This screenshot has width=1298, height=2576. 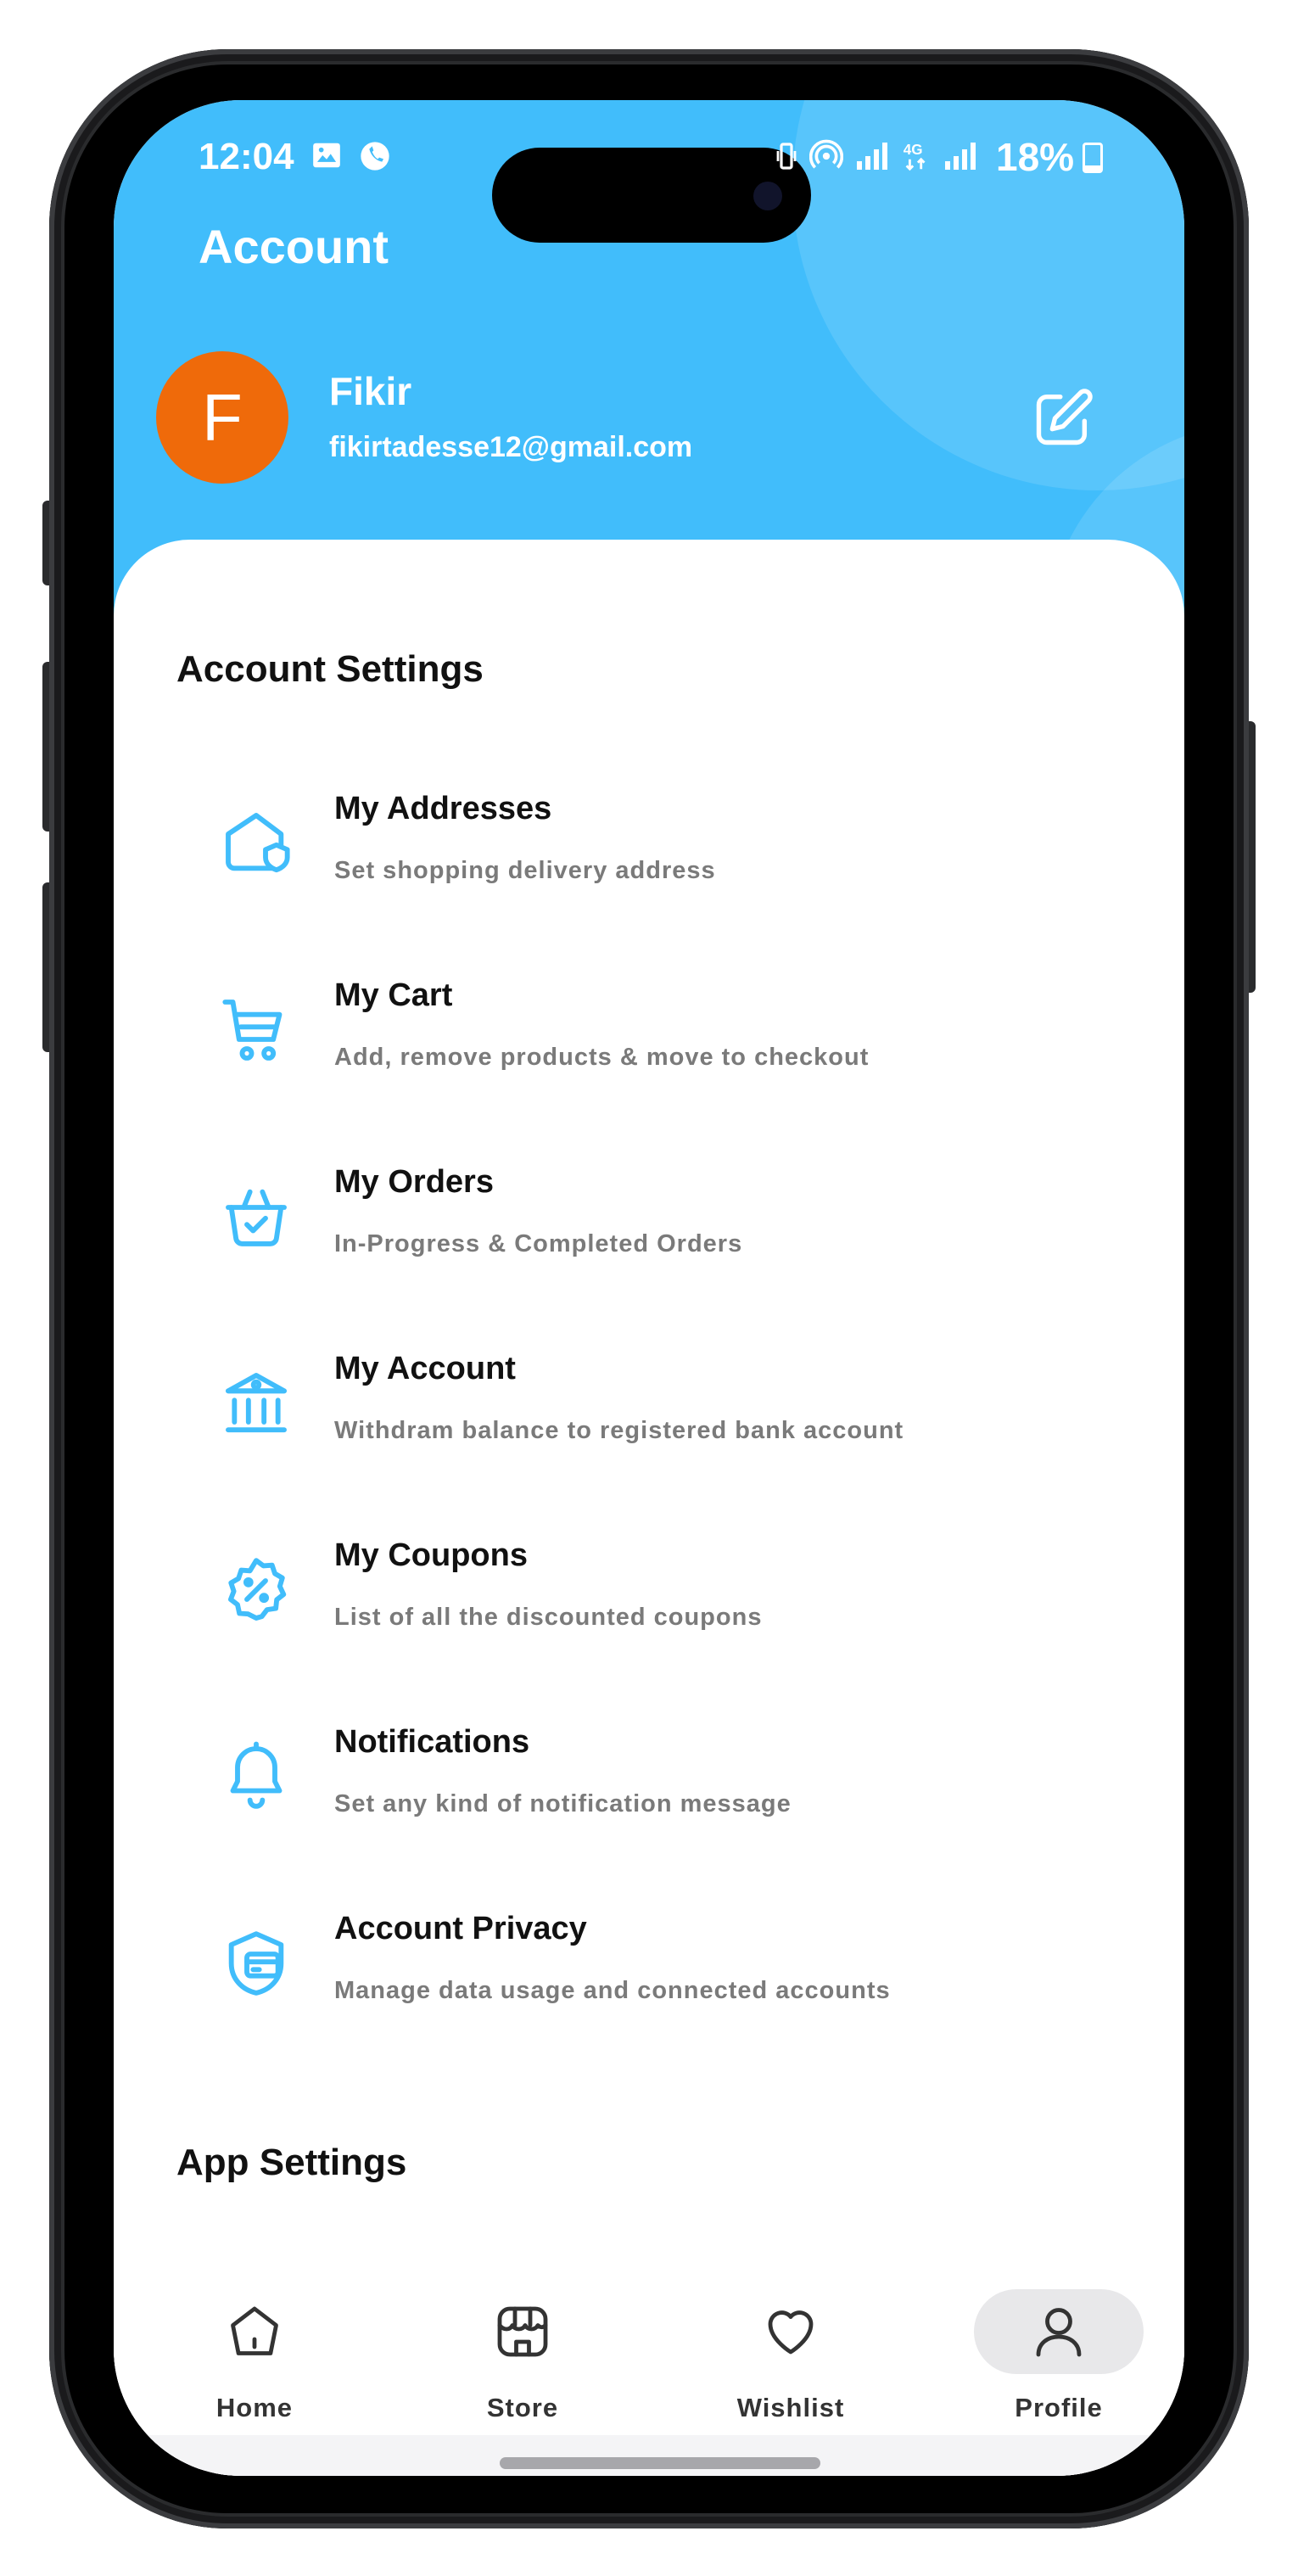 I want to click on orders-icon, so click(x=256, y=1216).